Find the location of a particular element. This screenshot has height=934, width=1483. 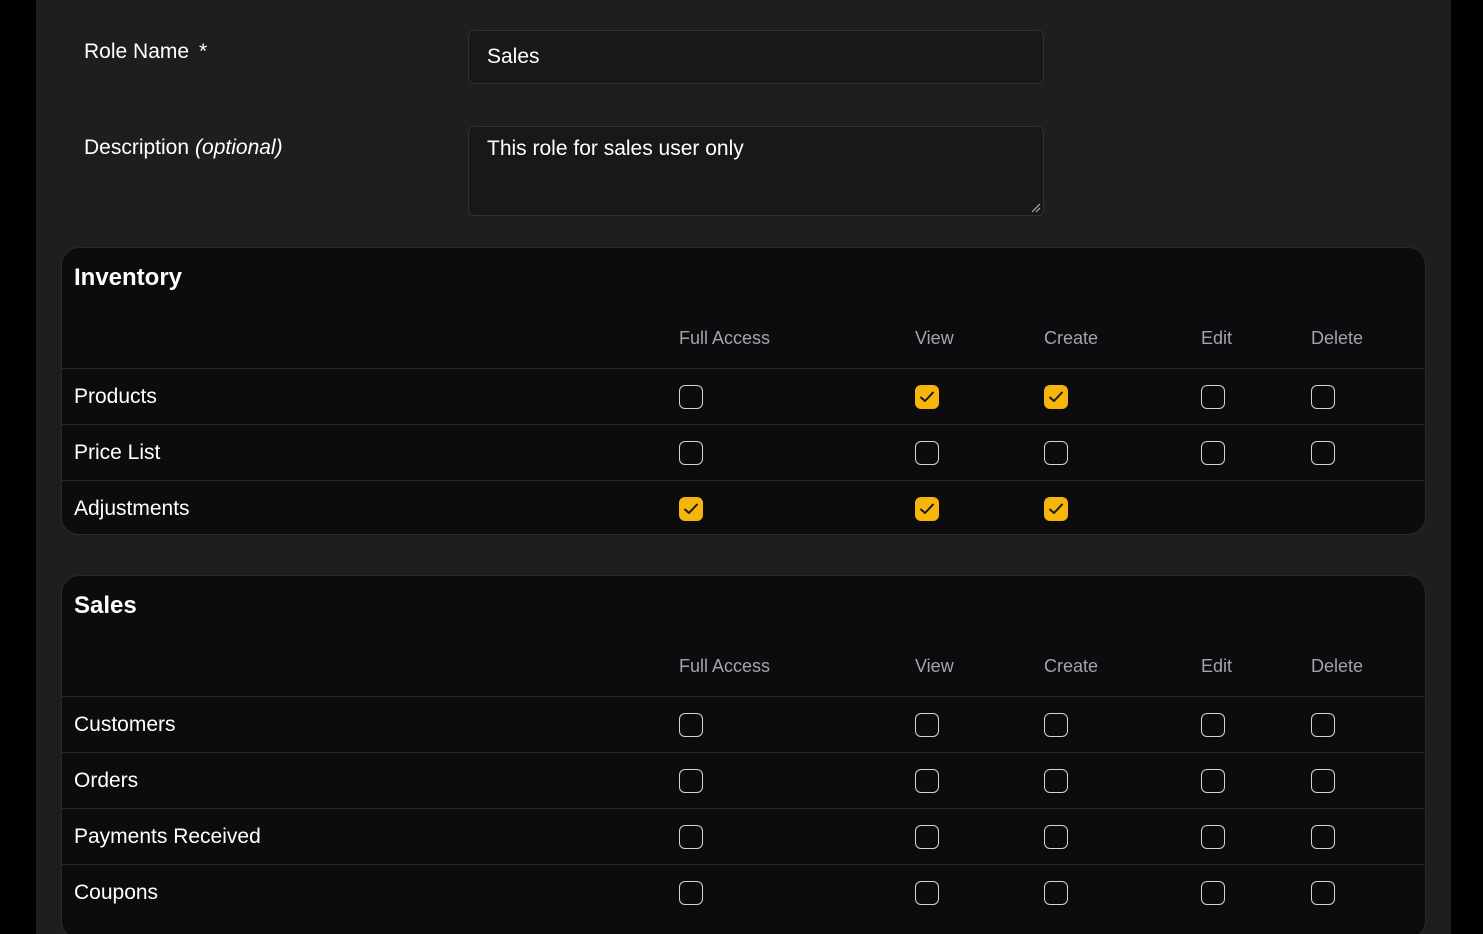

permission-row-price-list: Price List is located at coordinates (743, 452).